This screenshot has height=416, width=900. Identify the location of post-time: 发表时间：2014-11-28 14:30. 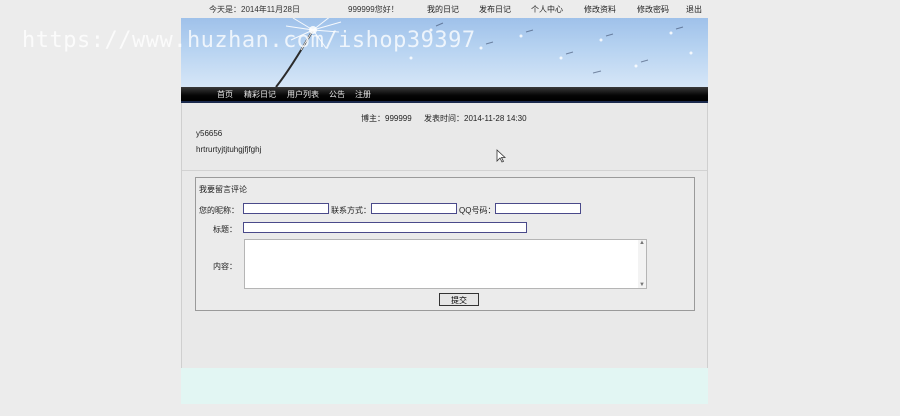
(475, 118).